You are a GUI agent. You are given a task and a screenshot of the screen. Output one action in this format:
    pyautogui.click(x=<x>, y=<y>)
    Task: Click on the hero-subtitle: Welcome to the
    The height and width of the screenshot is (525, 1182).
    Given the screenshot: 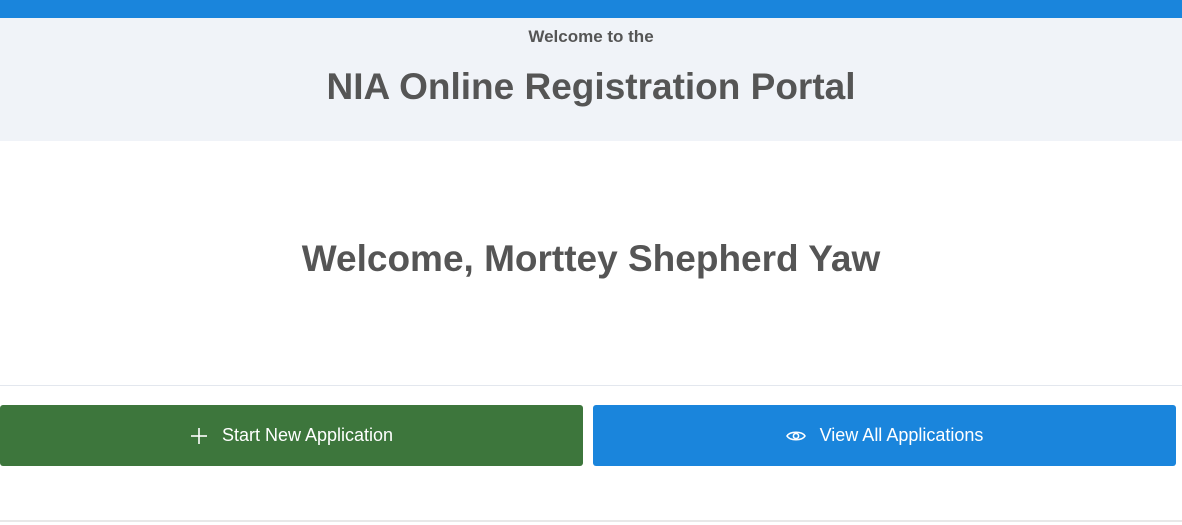 What is the action you would take?
    pyautogui.click(x=591, y=36)
    